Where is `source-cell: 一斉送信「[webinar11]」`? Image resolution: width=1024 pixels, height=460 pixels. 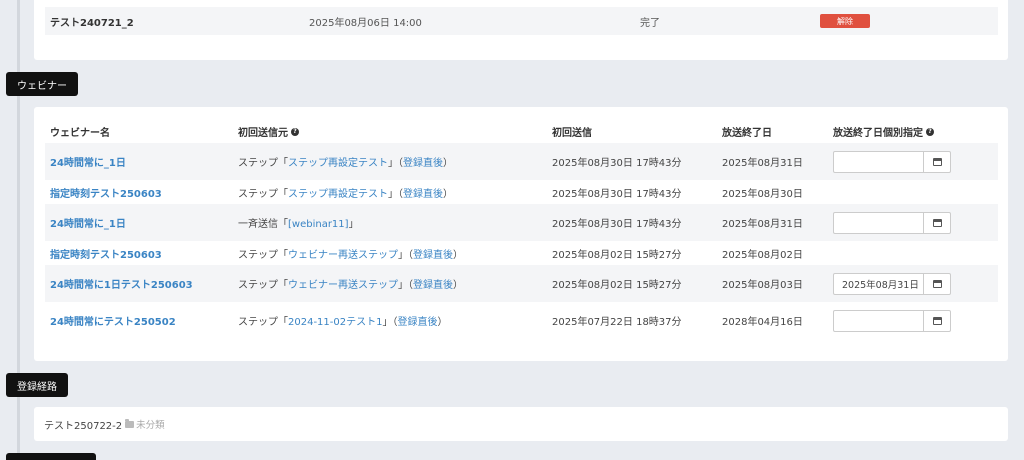
source-cell: 一斉送信「[webinar11]」 is located at coordinates (298, 222).